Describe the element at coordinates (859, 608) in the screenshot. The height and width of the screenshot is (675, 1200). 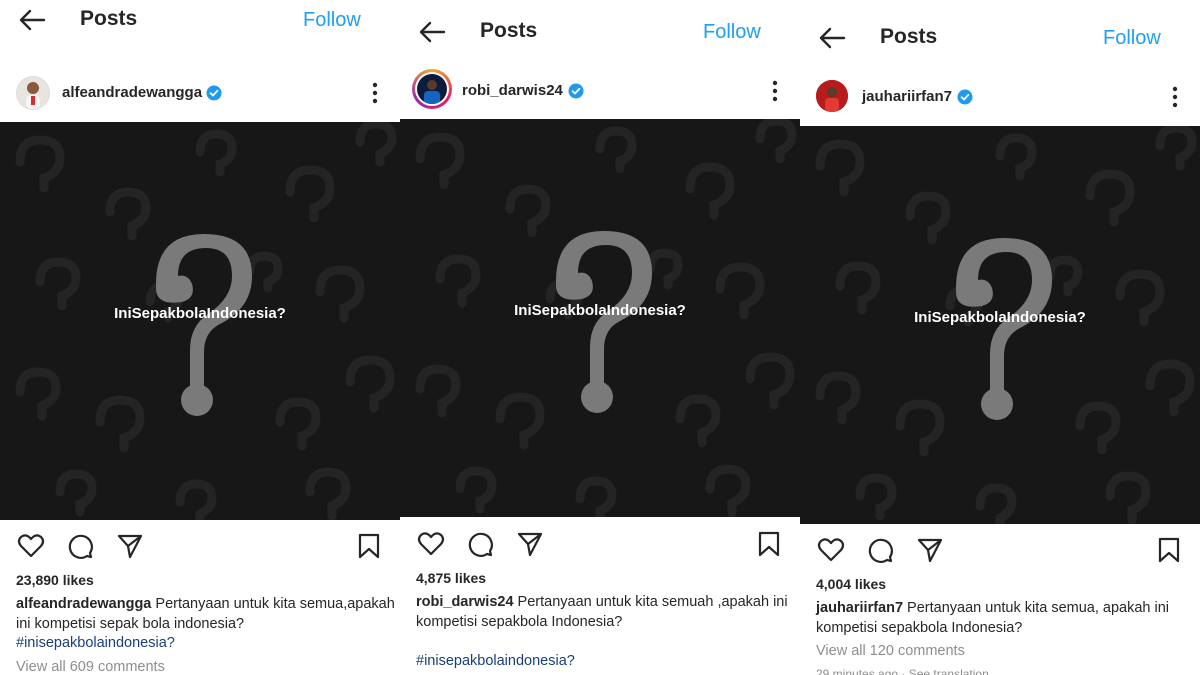
I see `caption-username: jauhariirfan7` at that location.